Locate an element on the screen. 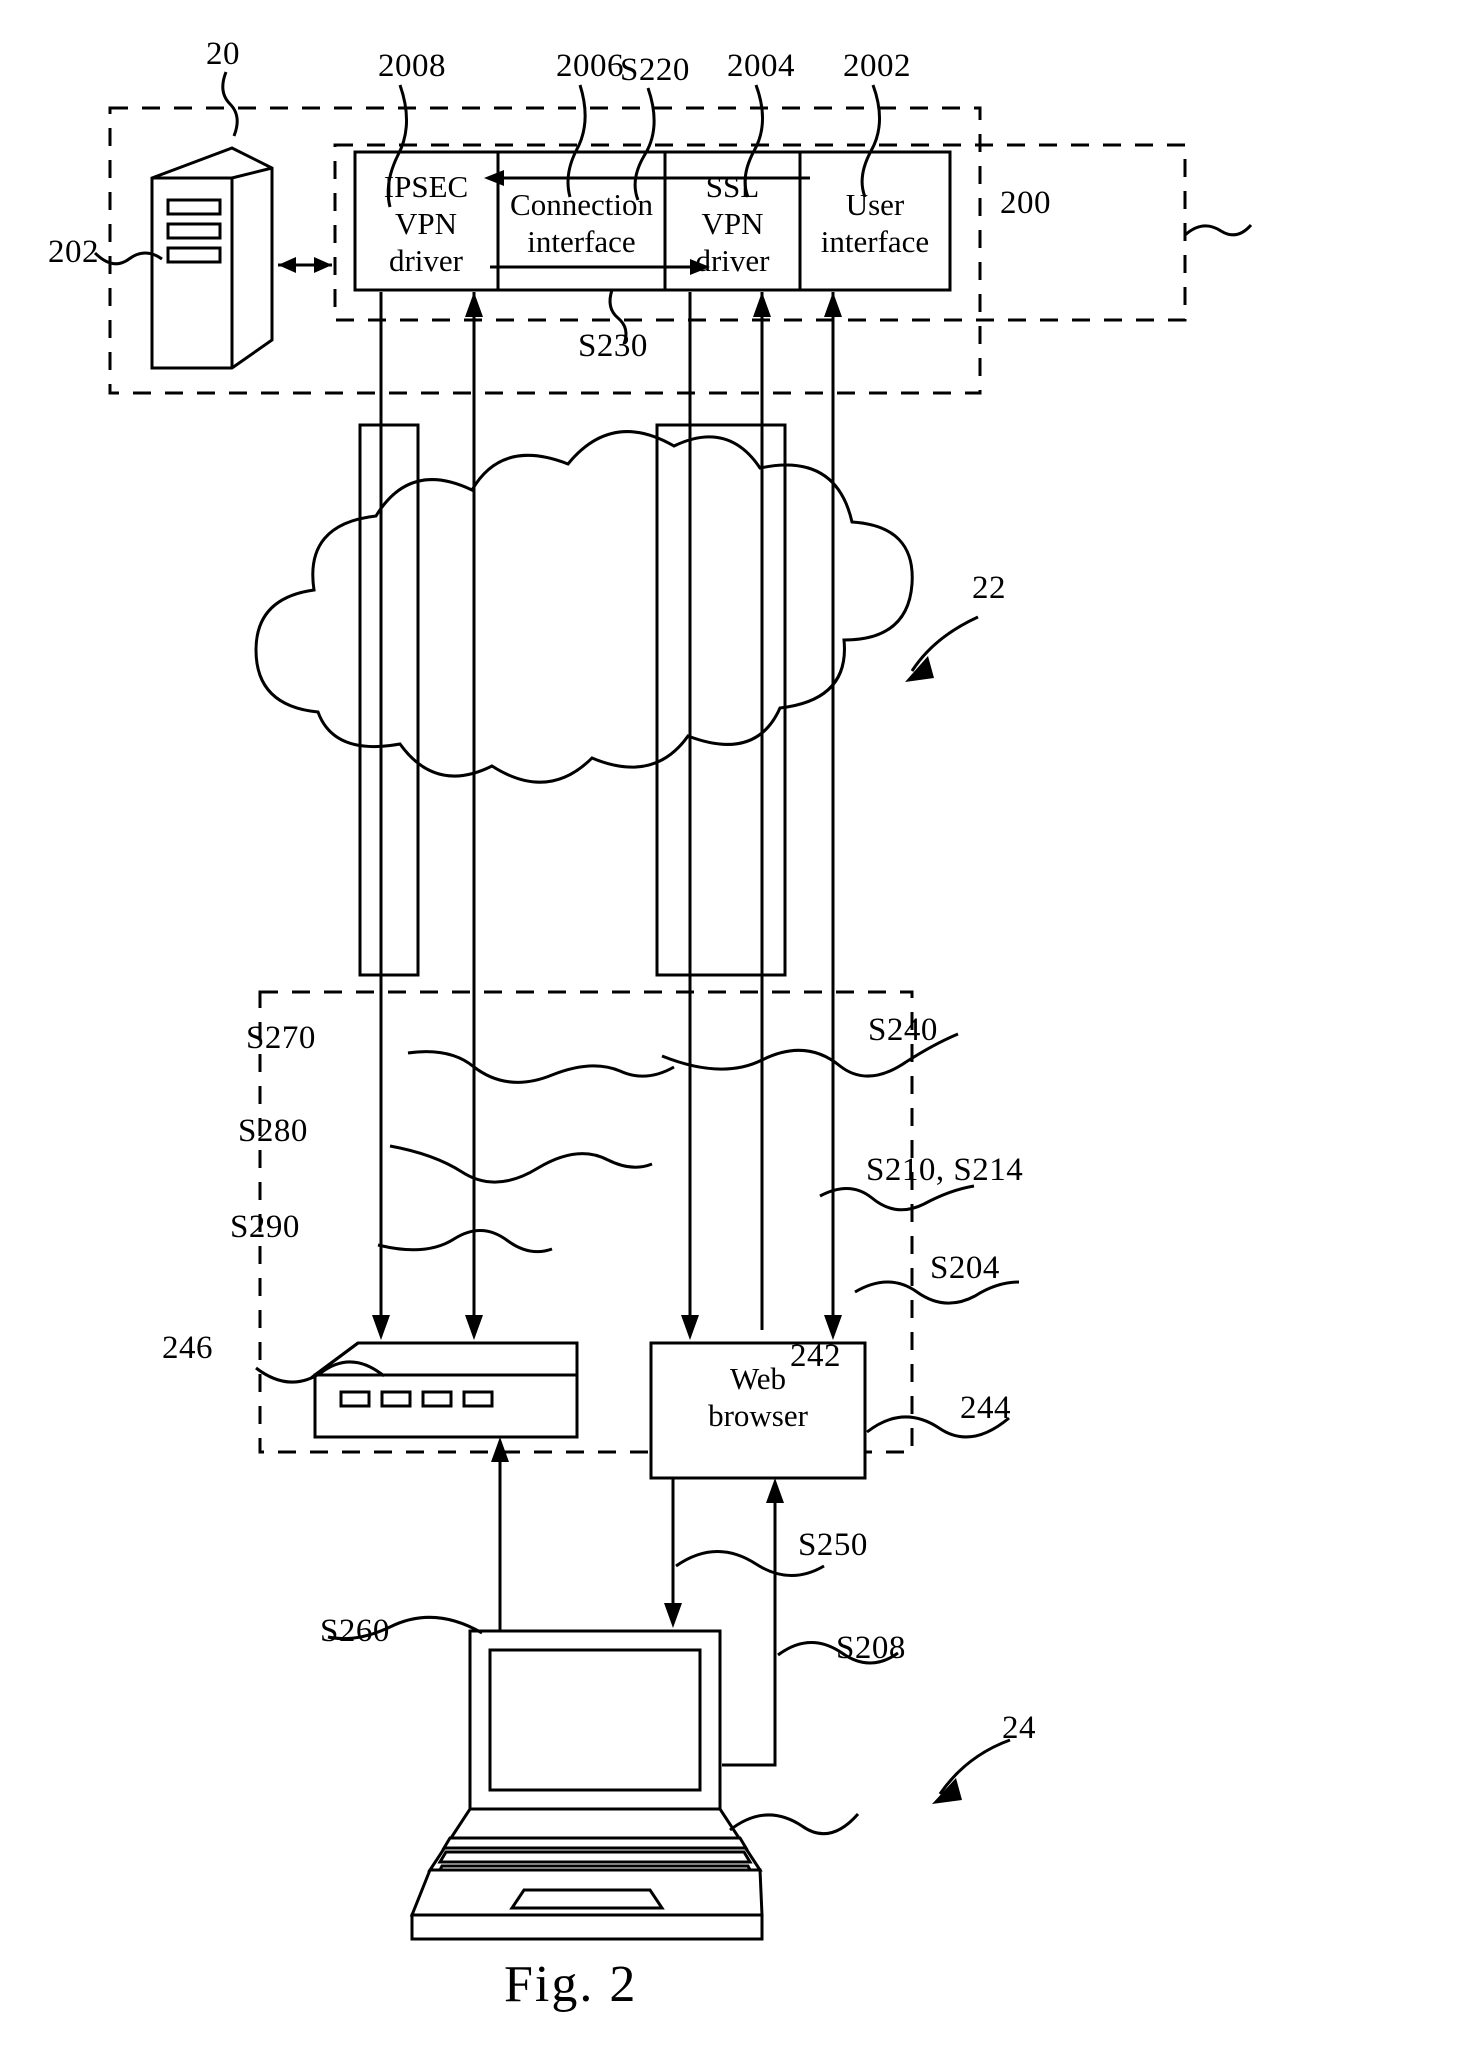  ssl-vpn-driver-box: SSL VPN driver is located at coordinates (732, 223).